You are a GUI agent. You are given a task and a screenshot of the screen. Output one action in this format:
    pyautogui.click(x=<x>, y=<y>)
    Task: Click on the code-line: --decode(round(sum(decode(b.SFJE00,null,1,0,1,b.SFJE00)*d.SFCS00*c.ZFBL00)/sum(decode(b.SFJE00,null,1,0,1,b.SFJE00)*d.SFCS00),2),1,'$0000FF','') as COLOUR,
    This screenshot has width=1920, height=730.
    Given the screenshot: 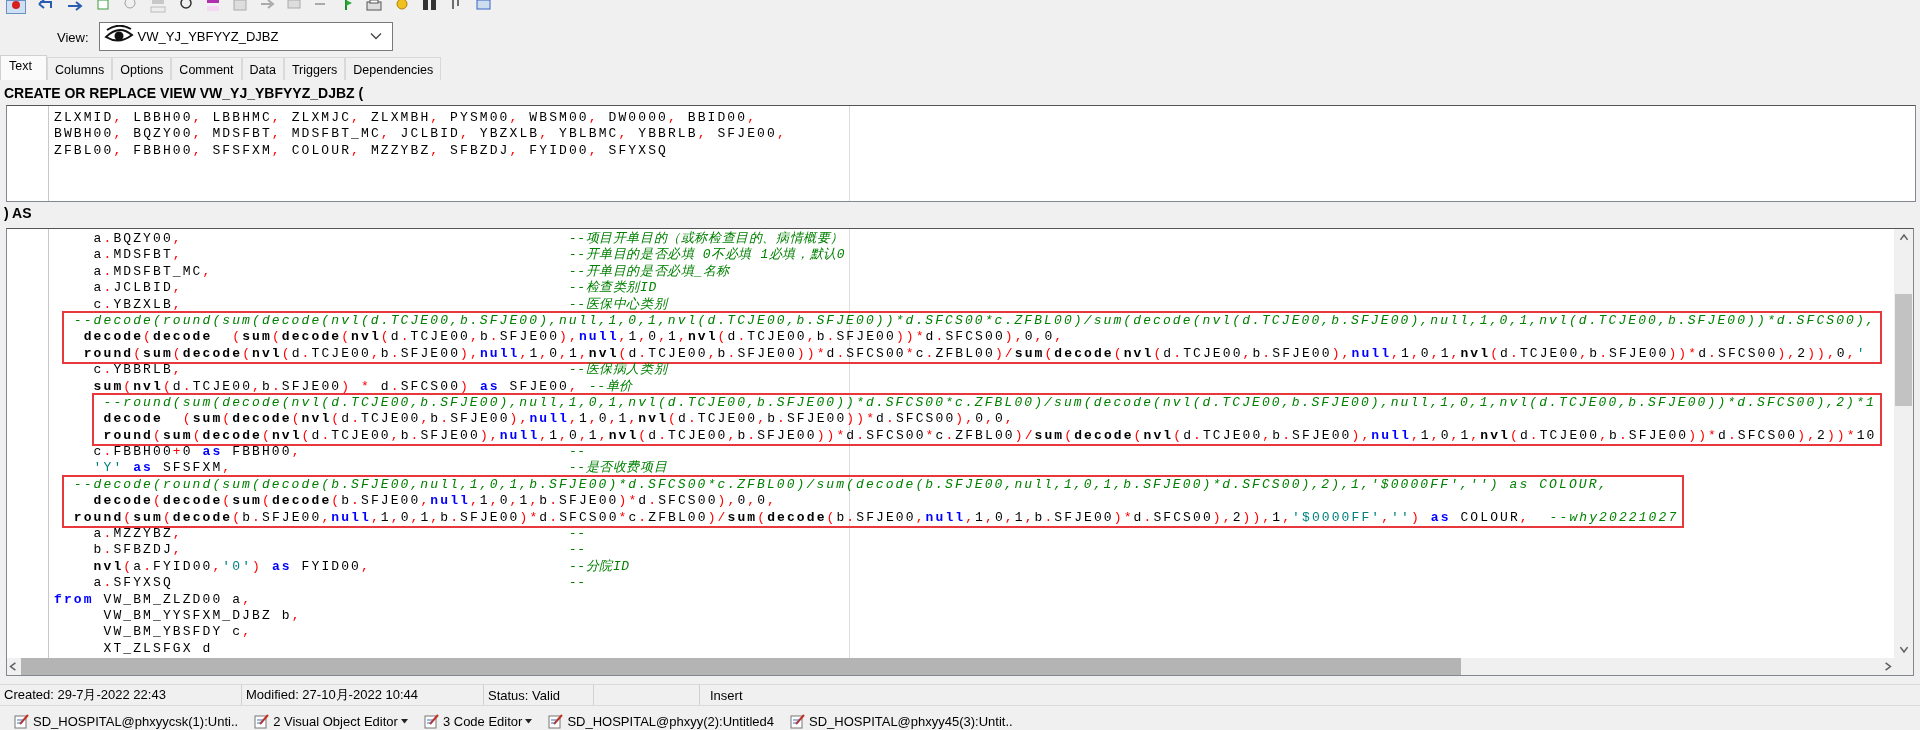 What is the action you would take?
    pyautogui.click(x=841, y=485)
    